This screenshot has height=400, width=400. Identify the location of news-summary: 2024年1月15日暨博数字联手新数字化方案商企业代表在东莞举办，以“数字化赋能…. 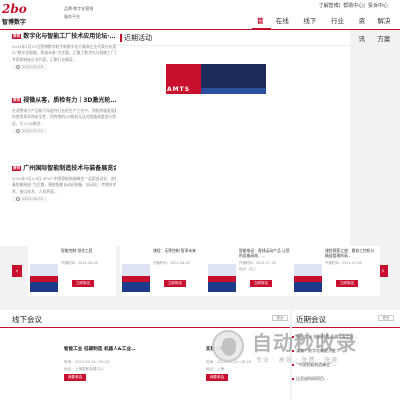
(71, 53).